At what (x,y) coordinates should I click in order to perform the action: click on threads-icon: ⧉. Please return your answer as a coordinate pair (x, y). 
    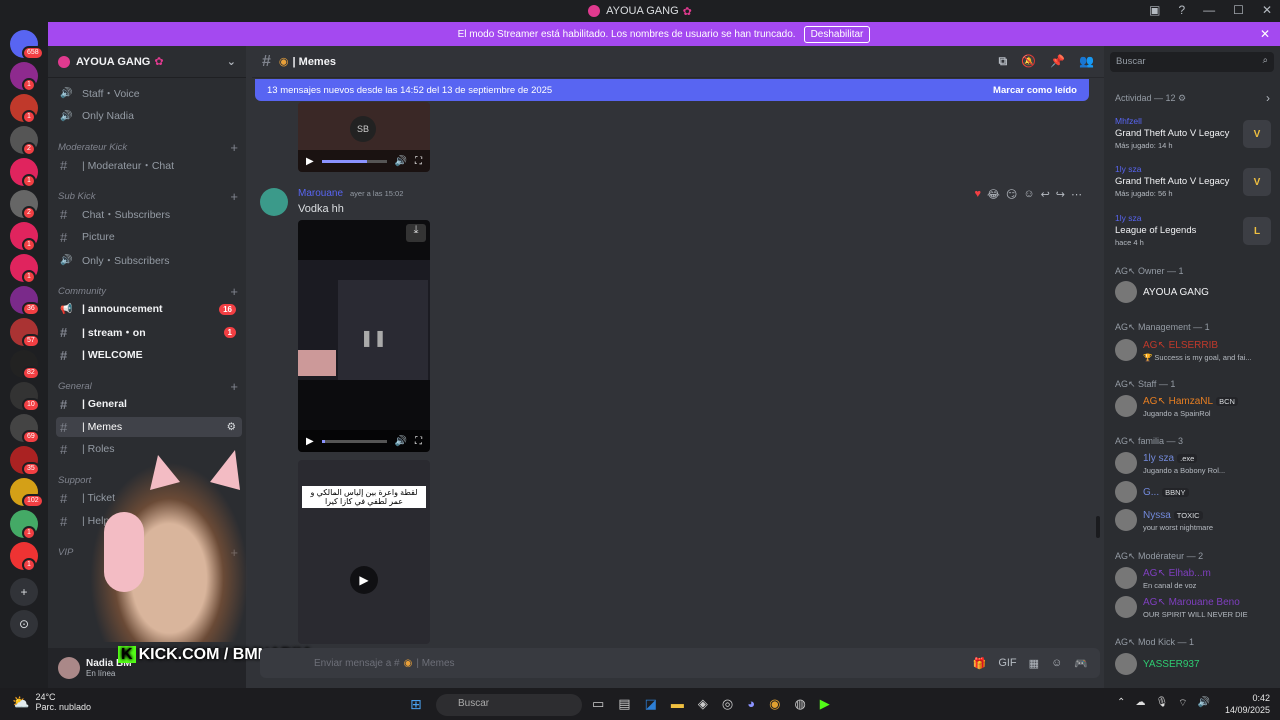
    Looking at the image, I should click on (1003, 61).